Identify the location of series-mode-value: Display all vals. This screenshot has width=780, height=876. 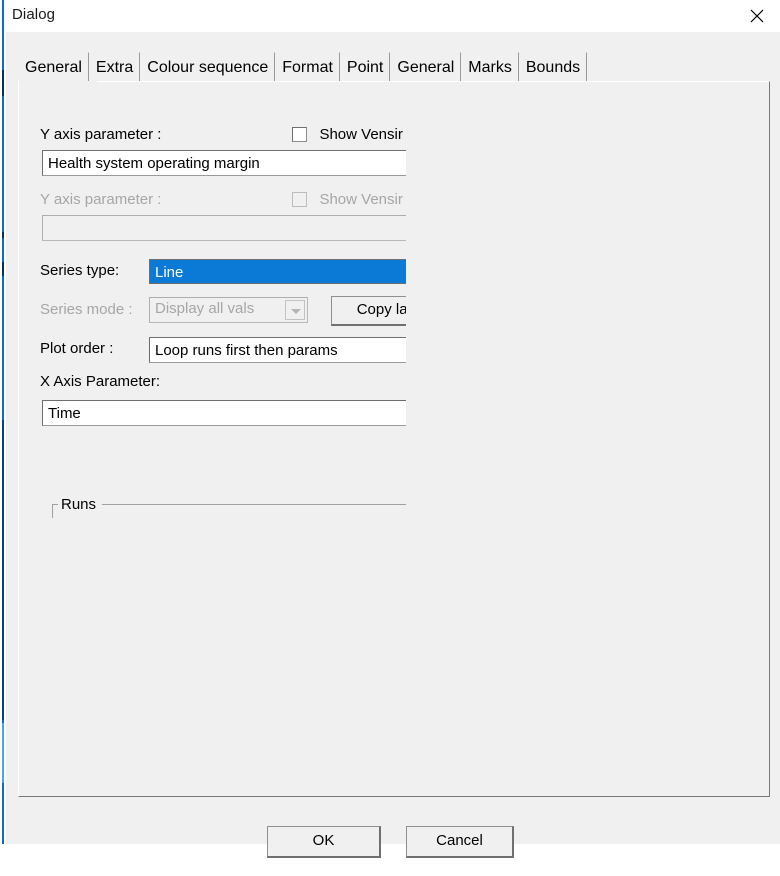
(205, 308).